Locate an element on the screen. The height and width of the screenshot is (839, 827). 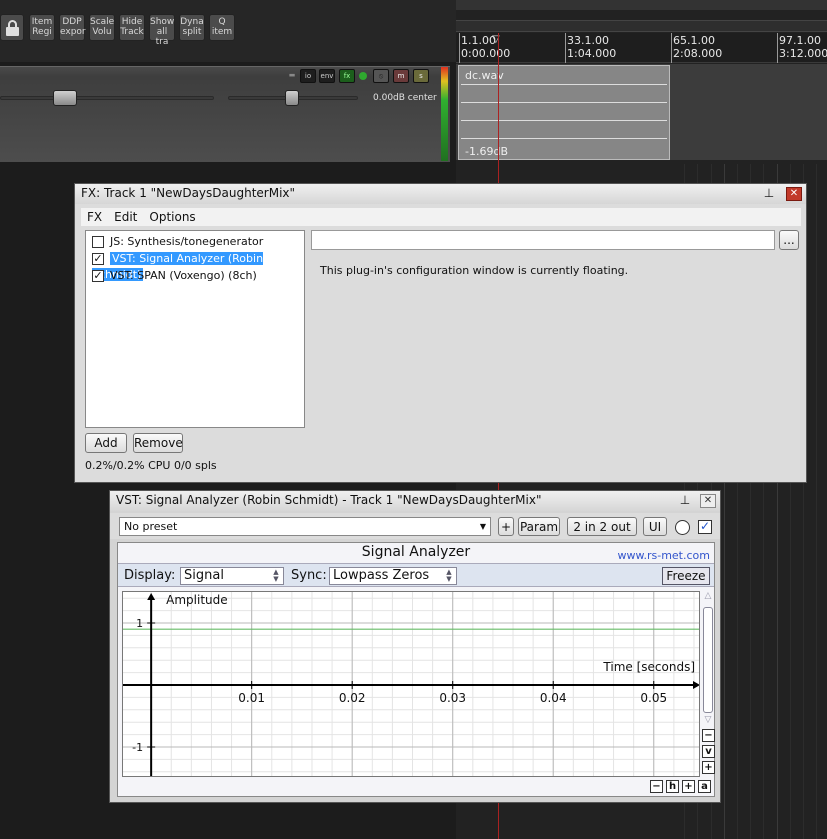
wet-knob-icon is located at coordinates (682, 527).